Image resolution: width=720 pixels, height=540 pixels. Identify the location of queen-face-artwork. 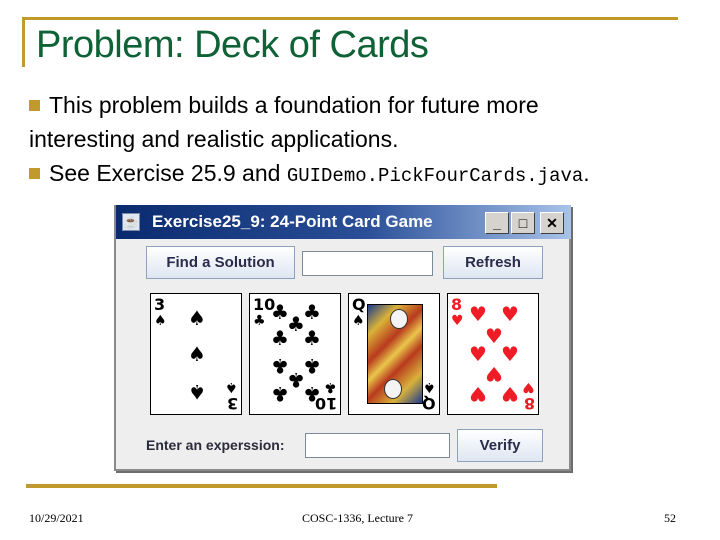
(395, 354).